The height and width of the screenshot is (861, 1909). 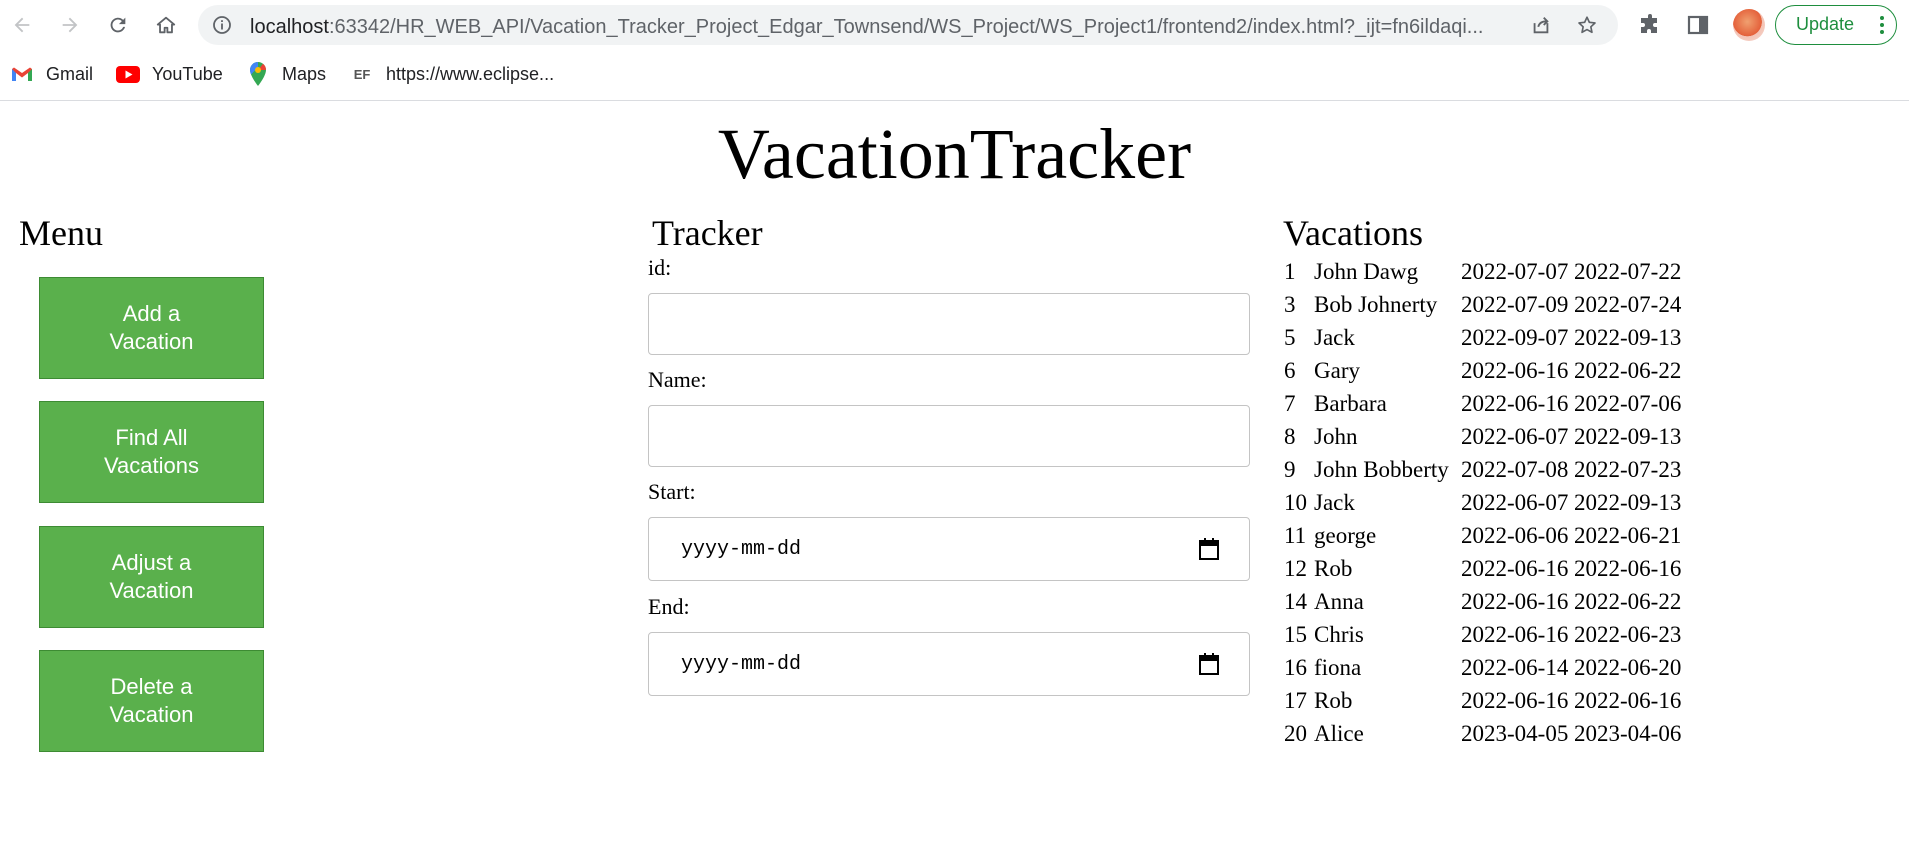 I want to click on youtube-icon, so click(x=128, y=74).